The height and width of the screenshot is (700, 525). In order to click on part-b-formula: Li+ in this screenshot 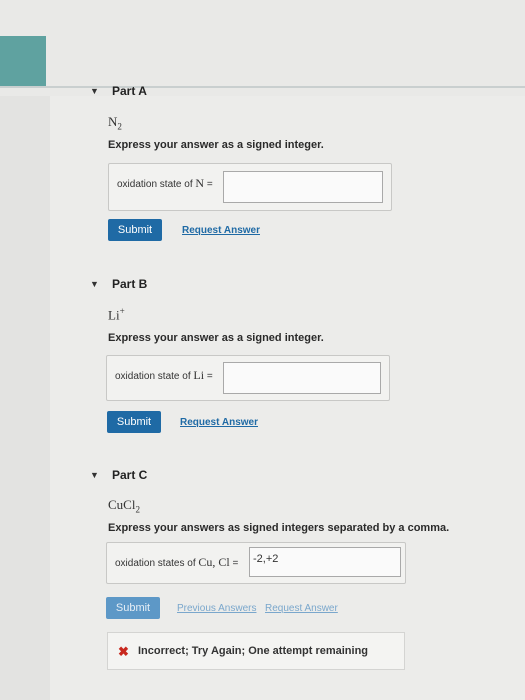, I will do `click(116, 314)`.